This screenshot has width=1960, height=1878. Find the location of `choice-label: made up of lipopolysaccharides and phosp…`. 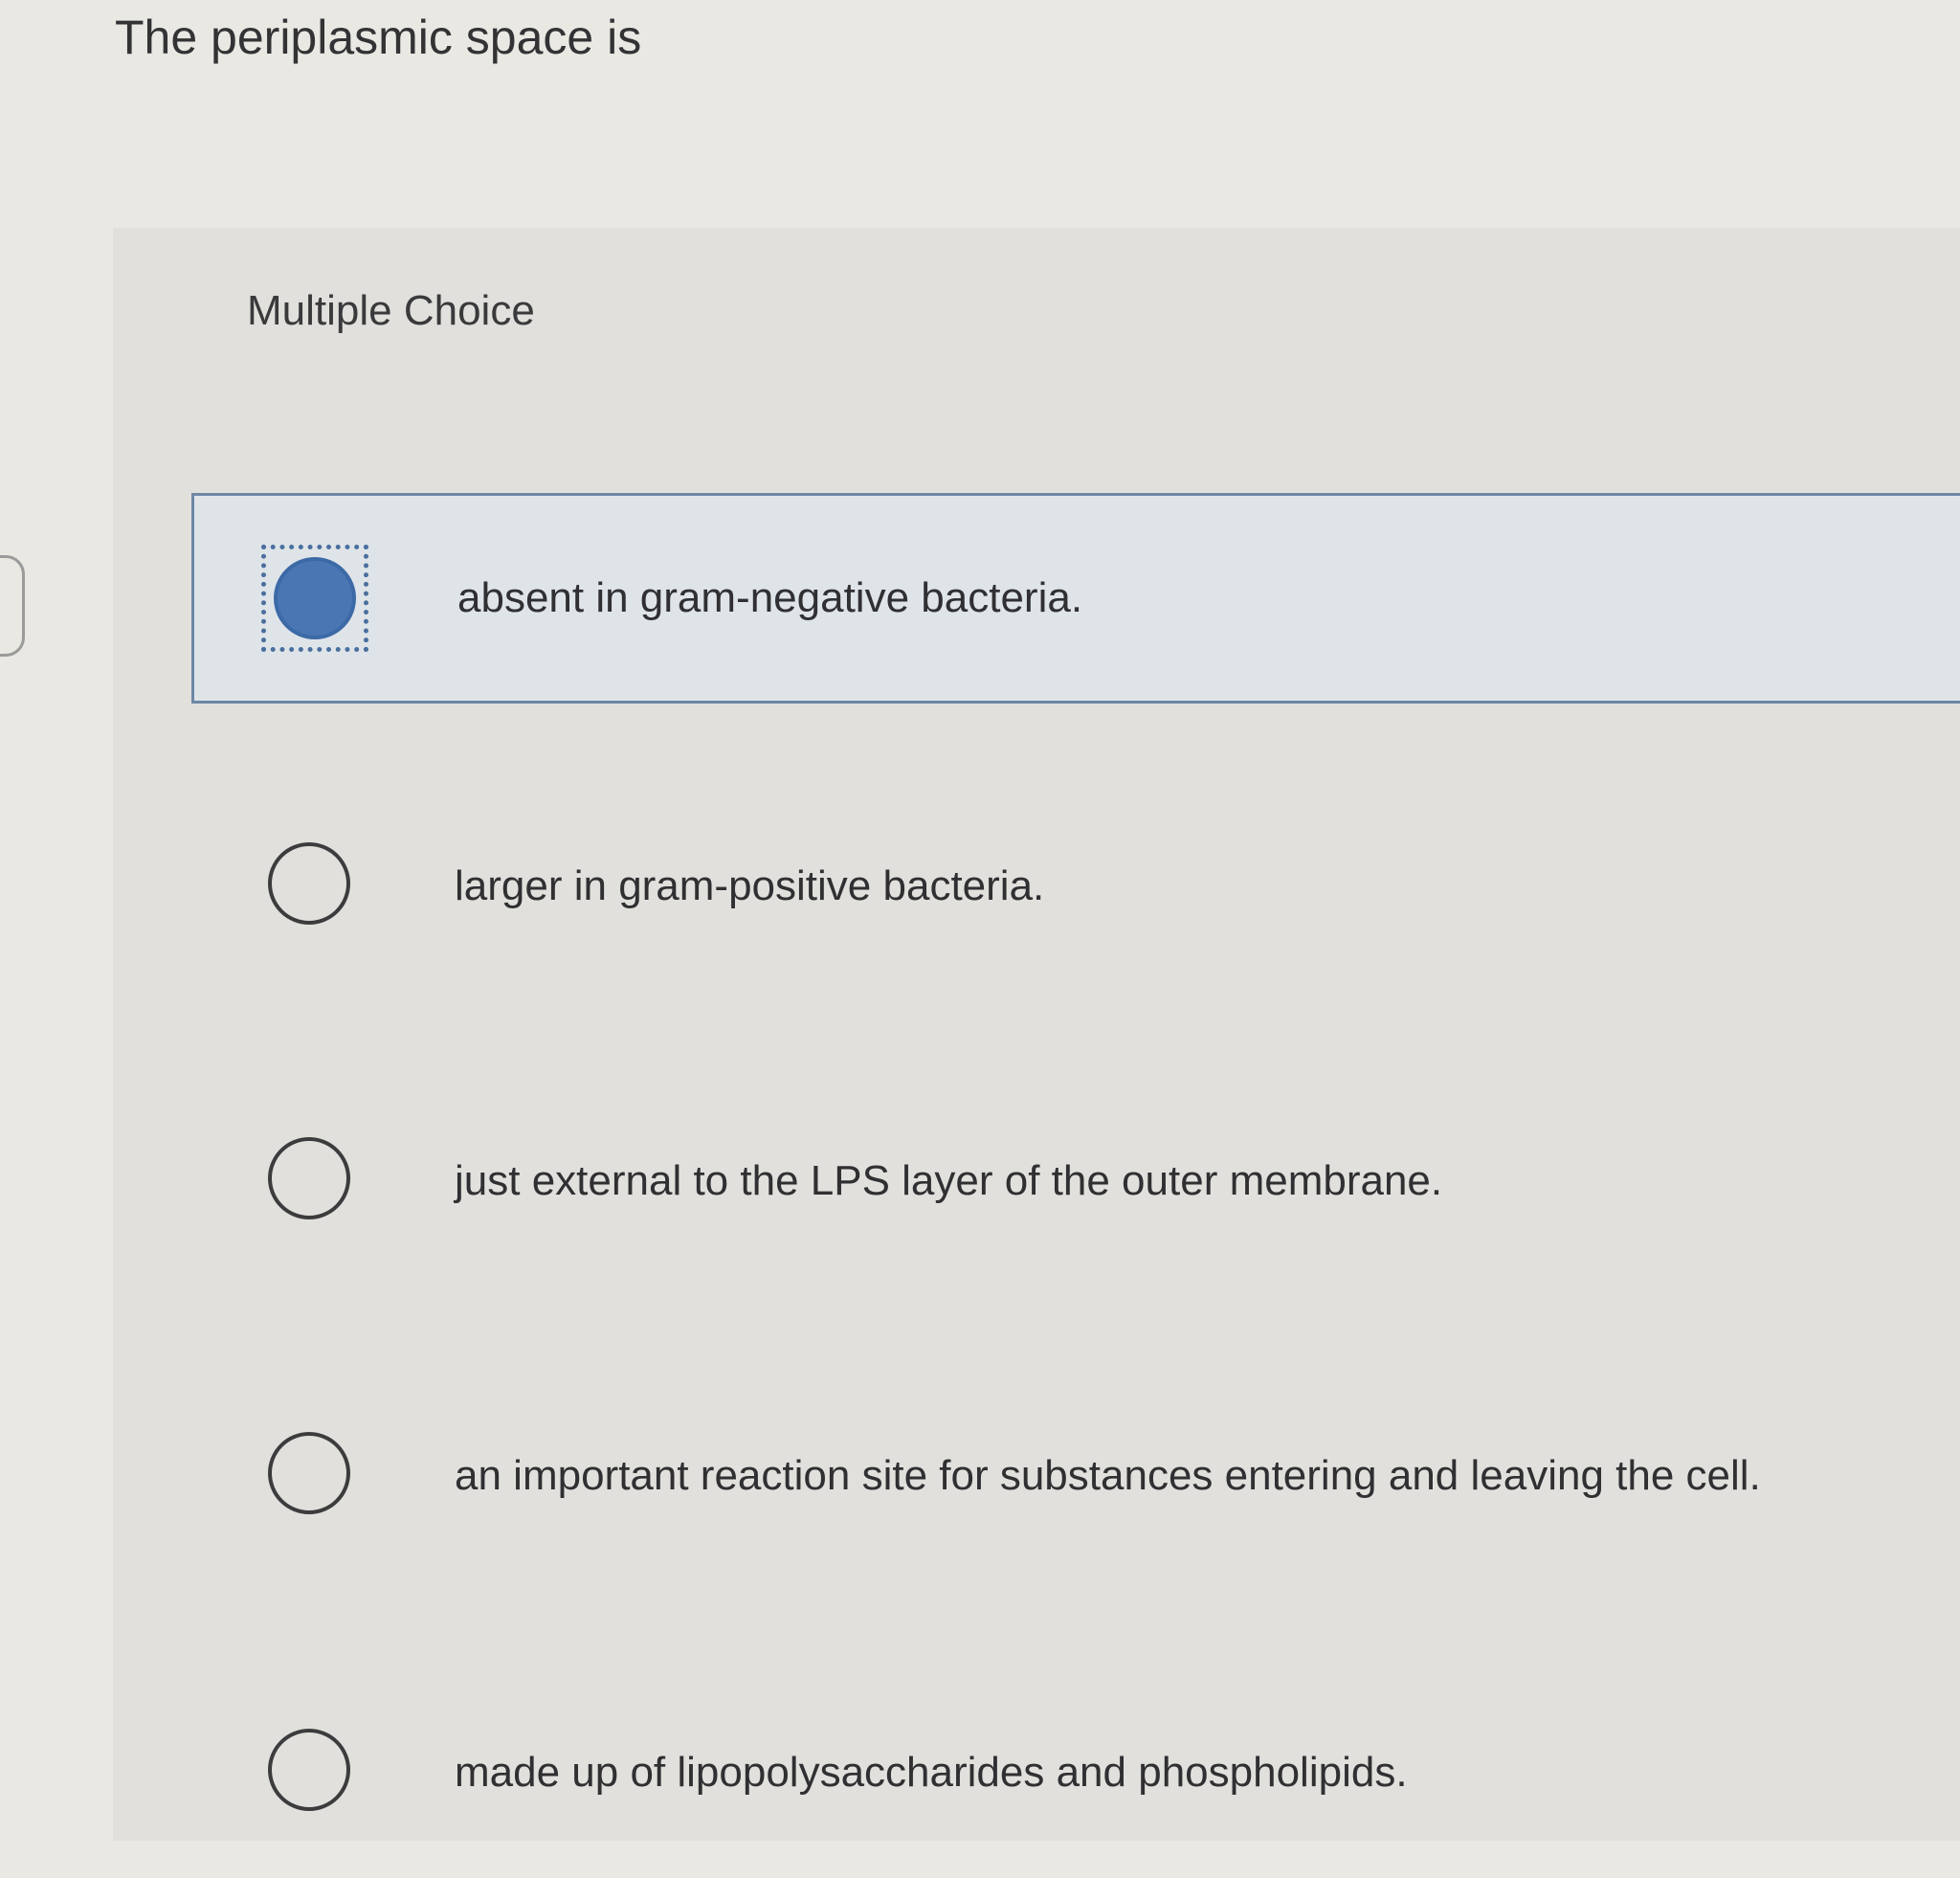

choice-label: made up of lipopolysaccharides and phosp… is located at coordinates (932, 1772).